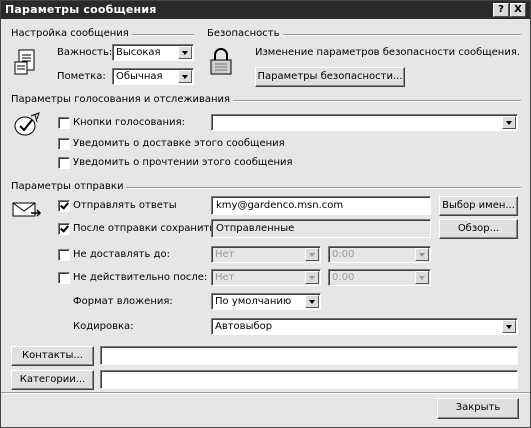 Image resolution: width=531 pixels, height=428 pixels. I want to click on save-sent-folder-value: Отправленные, so click(255, 228).